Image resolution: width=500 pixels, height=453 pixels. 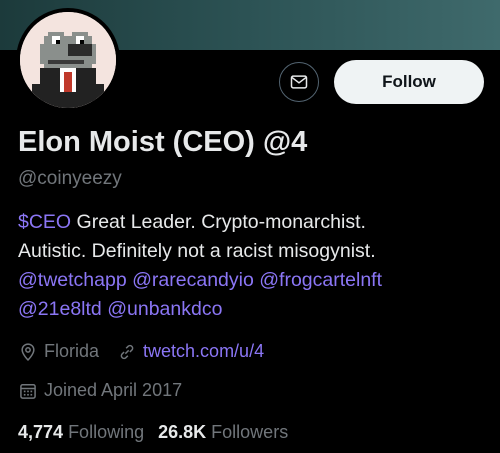 I want to click on mention-link: @twetchapp, so click(x=72, y=280).